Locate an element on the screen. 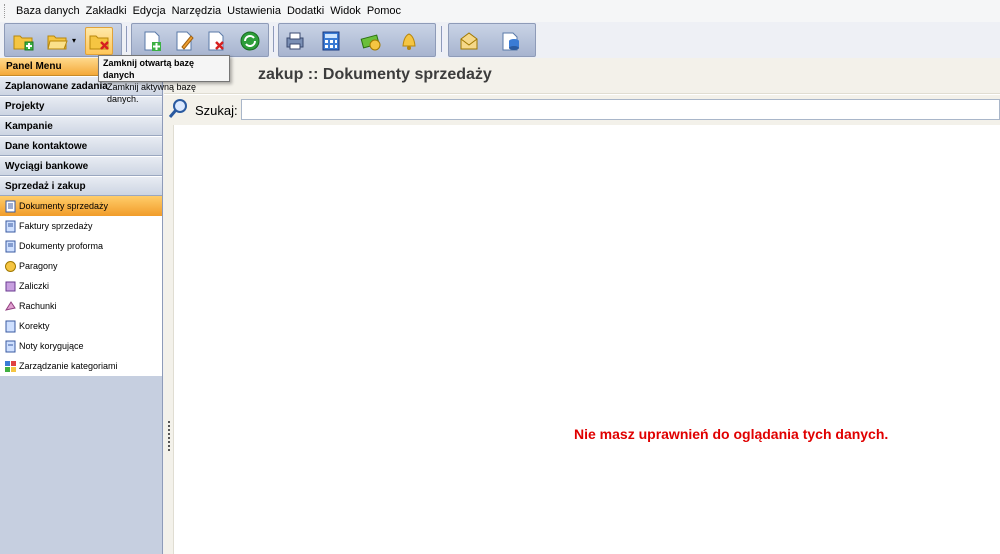 Image resolution: width=1000 pixels, height=554 pixels. tooltip-title: Zamknij otwartą bazę danych is located at coordinates (149, 69).